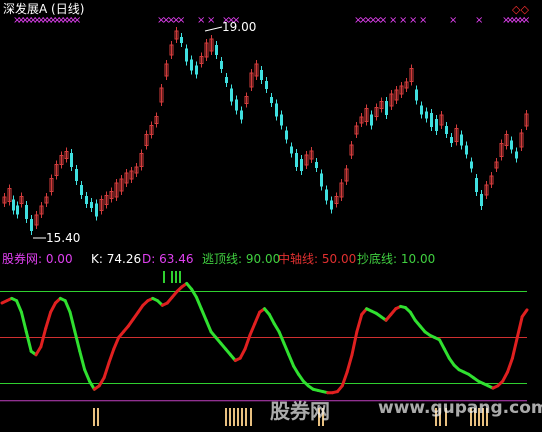 Image resolution: width=542 pixels, height=432 pixels. What do you see at coordinates (460, 408) in the screenshot?
I see `watermark-url: www.gupang.com` at bounding box center [460, 408].